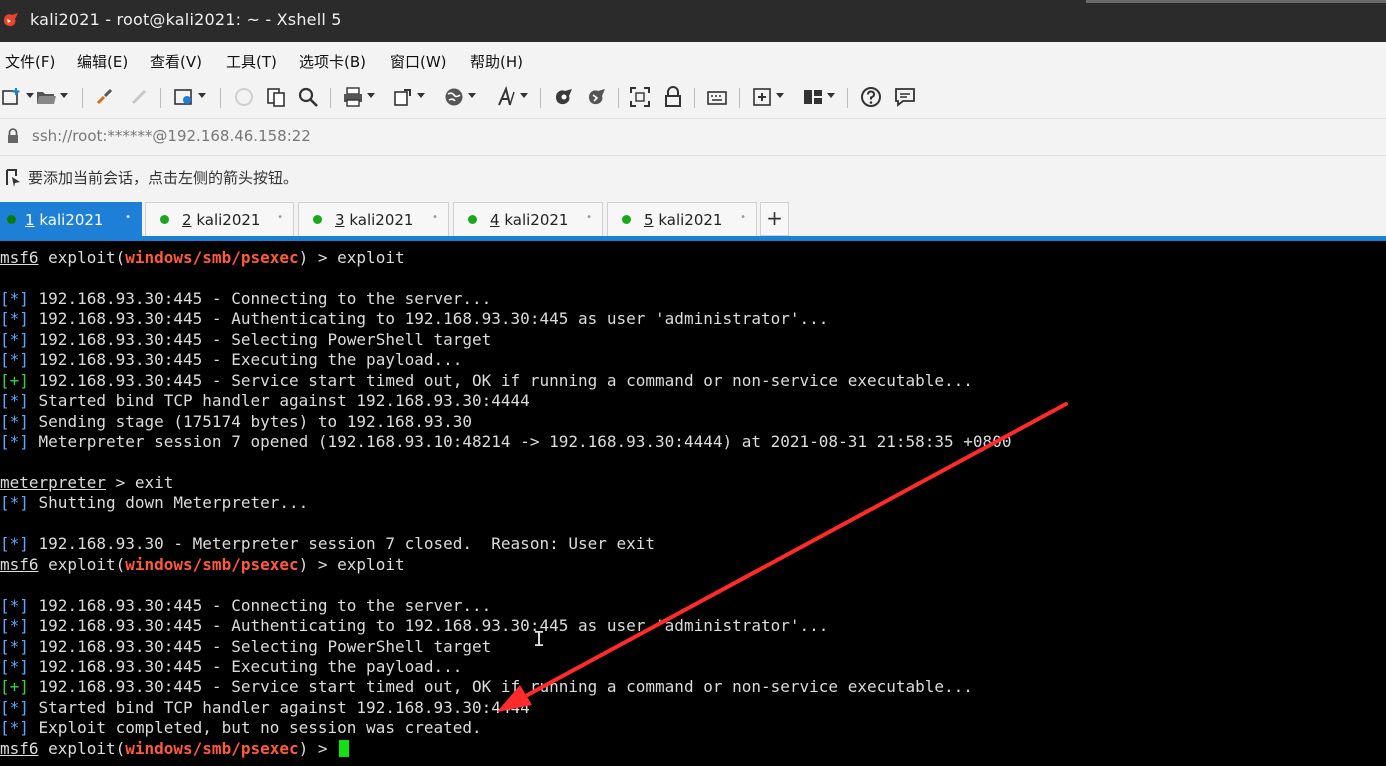 The image size is (1386, 766). What do you see at coordinates (11, 20) in the screenshot?
I see `xshell-logo-icon` at bounding box center [11, 20].